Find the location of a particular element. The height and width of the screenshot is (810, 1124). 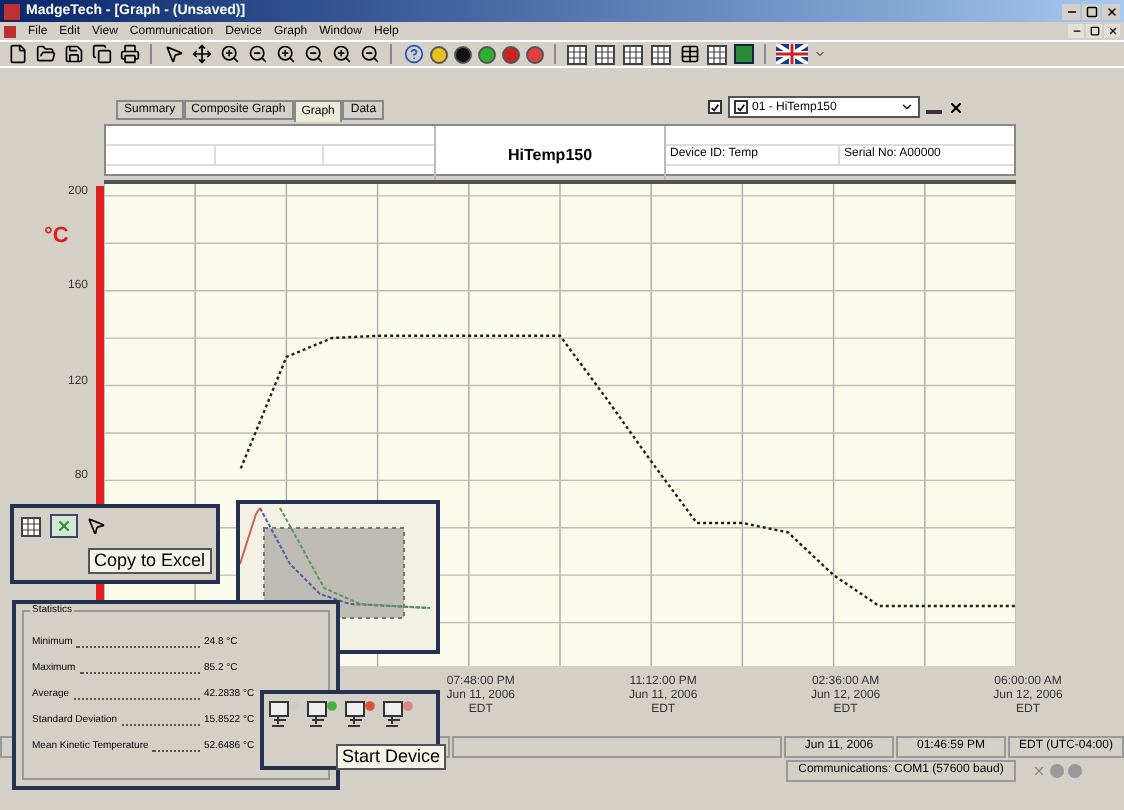

tooltip: Start Device is located at coordinates (391, 757).